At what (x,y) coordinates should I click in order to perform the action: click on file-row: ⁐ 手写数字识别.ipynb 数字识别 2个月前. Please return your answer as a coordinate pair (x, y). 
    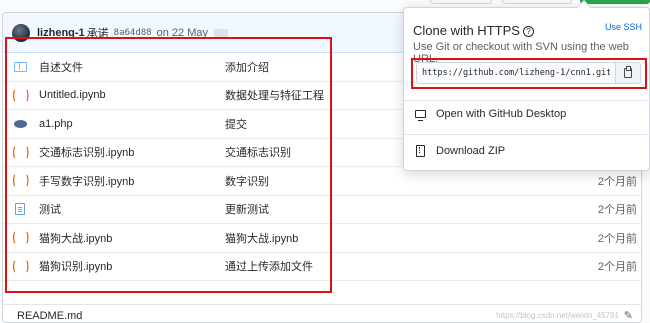
    Looking at the image, I should click on (322, 181).